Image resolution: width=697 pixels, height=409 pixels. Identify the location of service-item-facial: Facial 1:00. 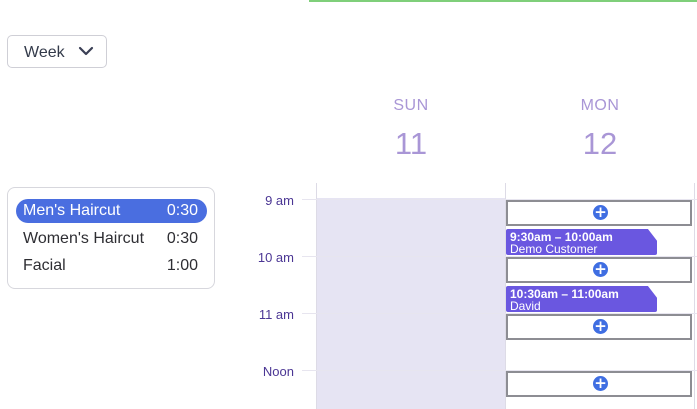
(111, 266).